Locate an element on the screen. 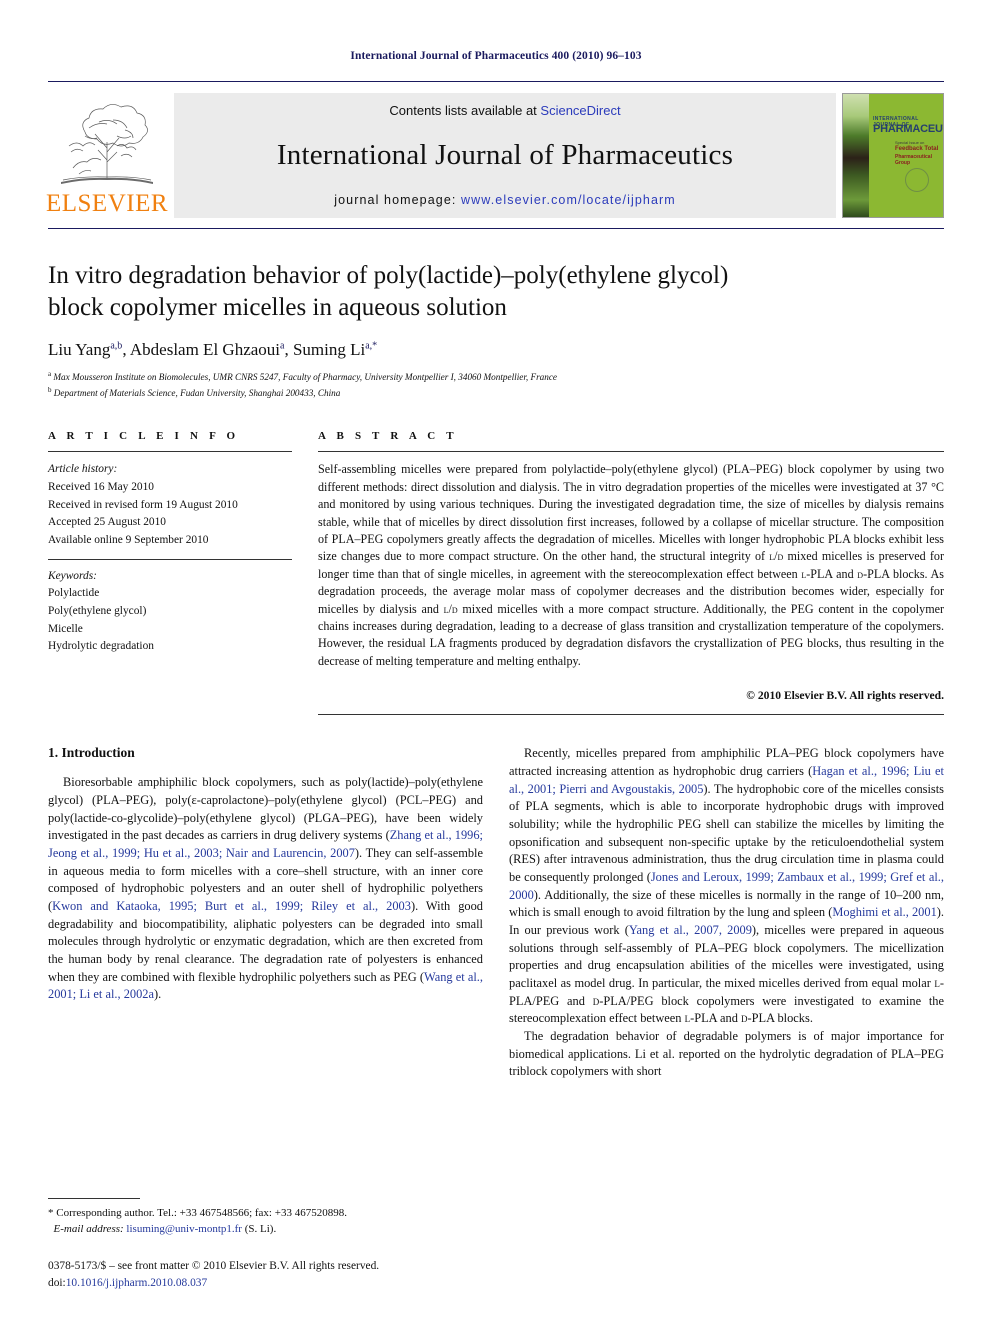 The width and height of the screenshot is (992, 1323). cover-subtitle-2: Feedback Total is located at coordinates (917, 149).